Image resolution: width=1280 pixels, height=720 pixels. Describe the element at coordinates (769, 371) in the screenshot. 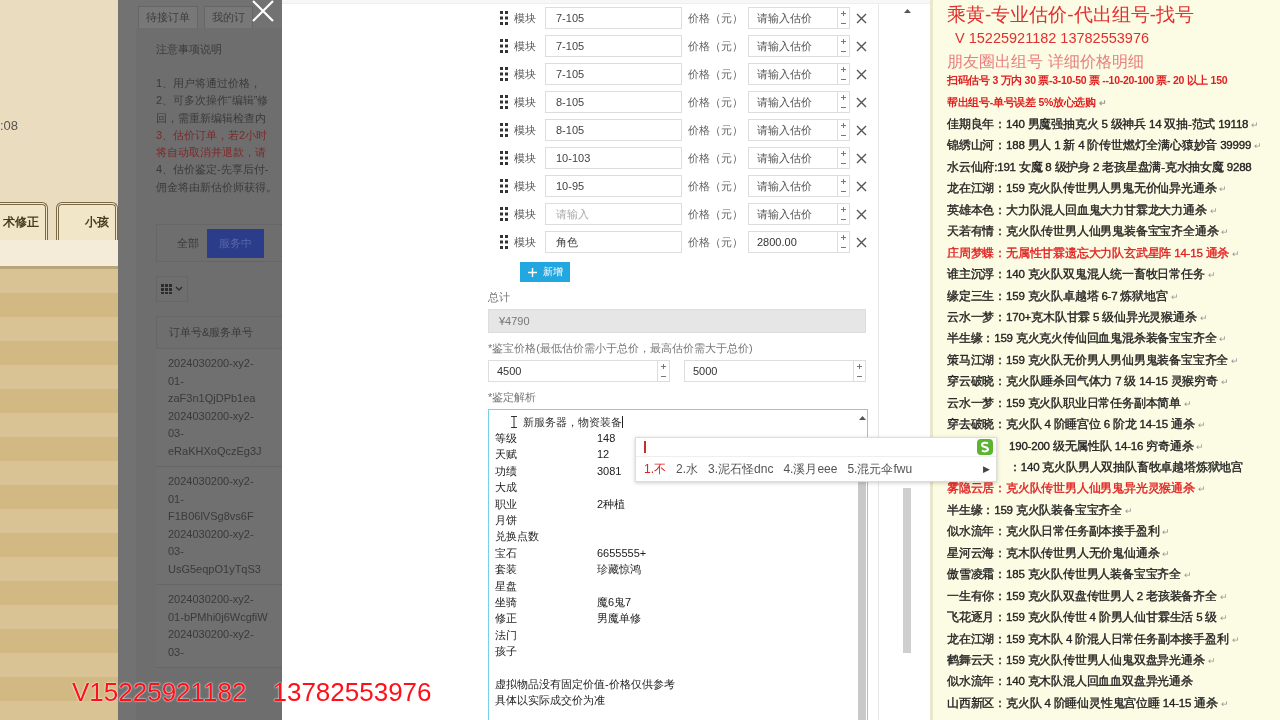

I see `number-field: 5000` at that location.